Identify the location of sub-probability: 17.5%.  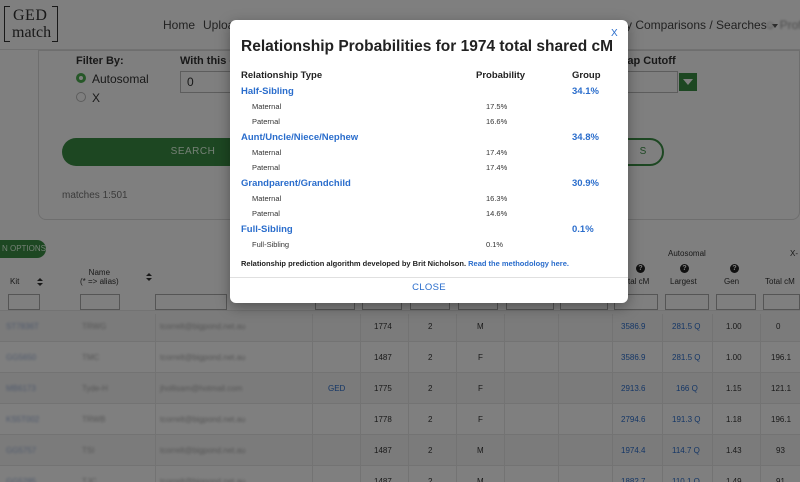
(497, 106).